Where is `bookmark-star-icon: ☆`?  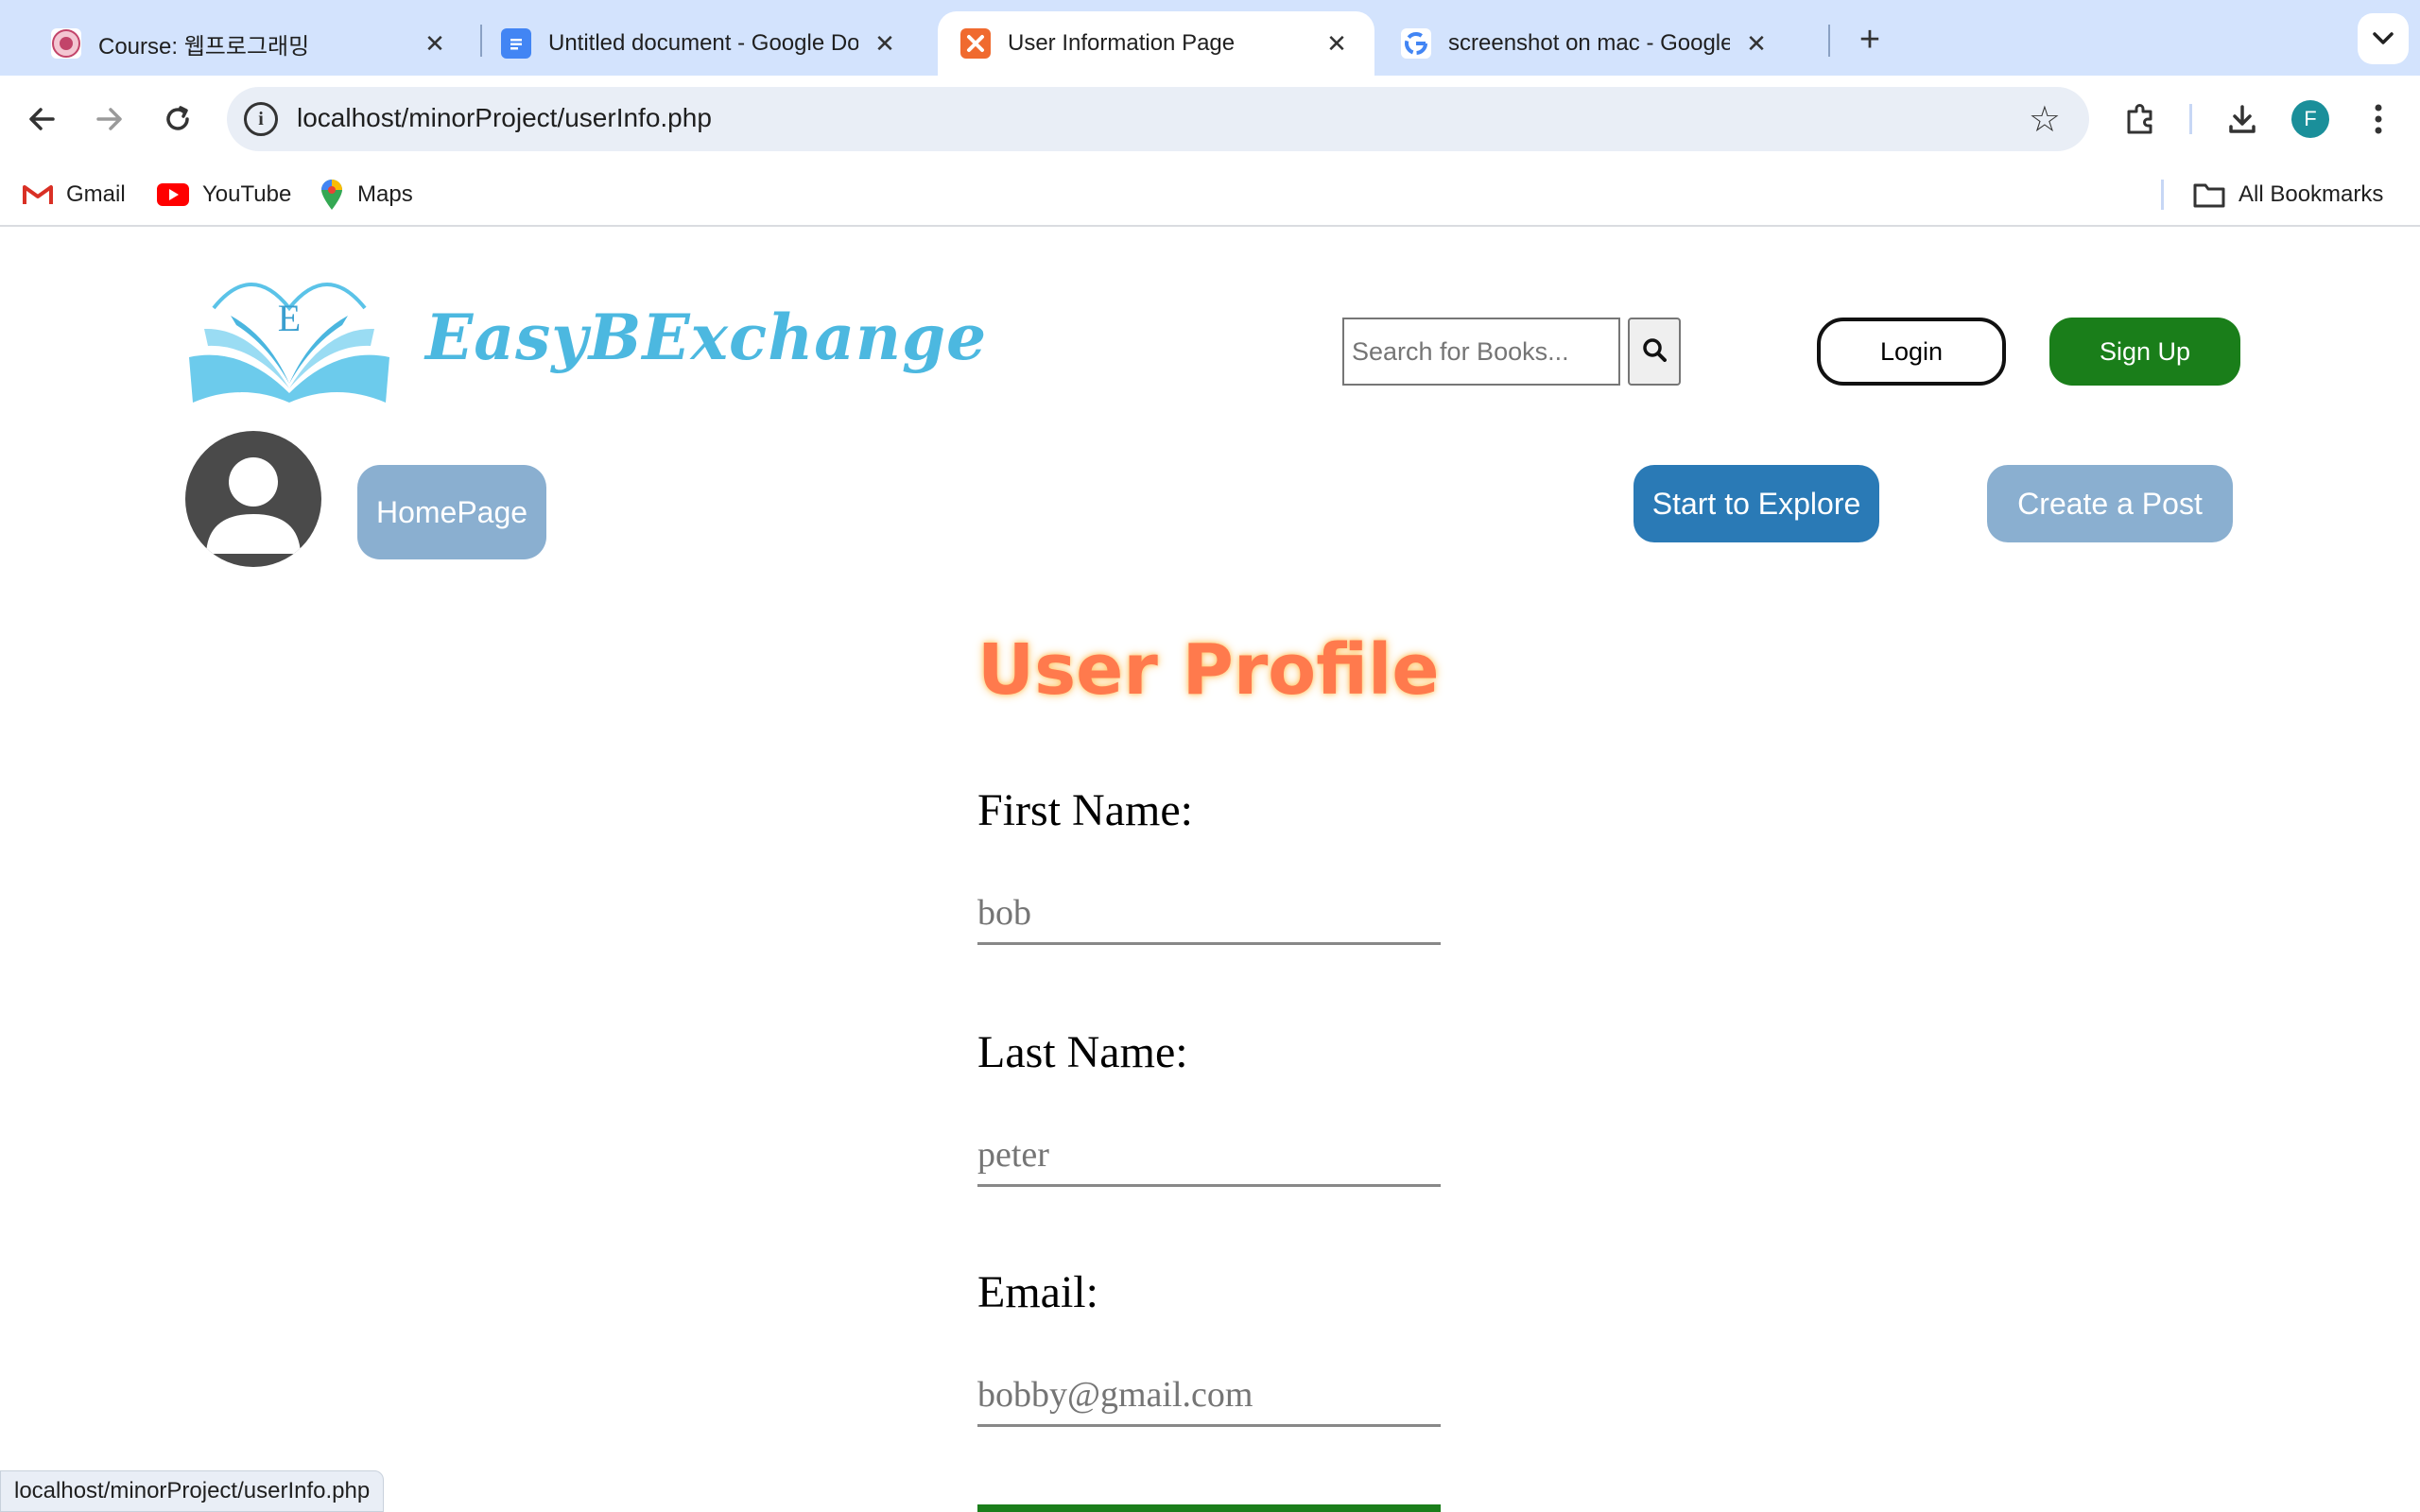
bookmark-star-icon: ☆ is located at coordinates (2045, 119).